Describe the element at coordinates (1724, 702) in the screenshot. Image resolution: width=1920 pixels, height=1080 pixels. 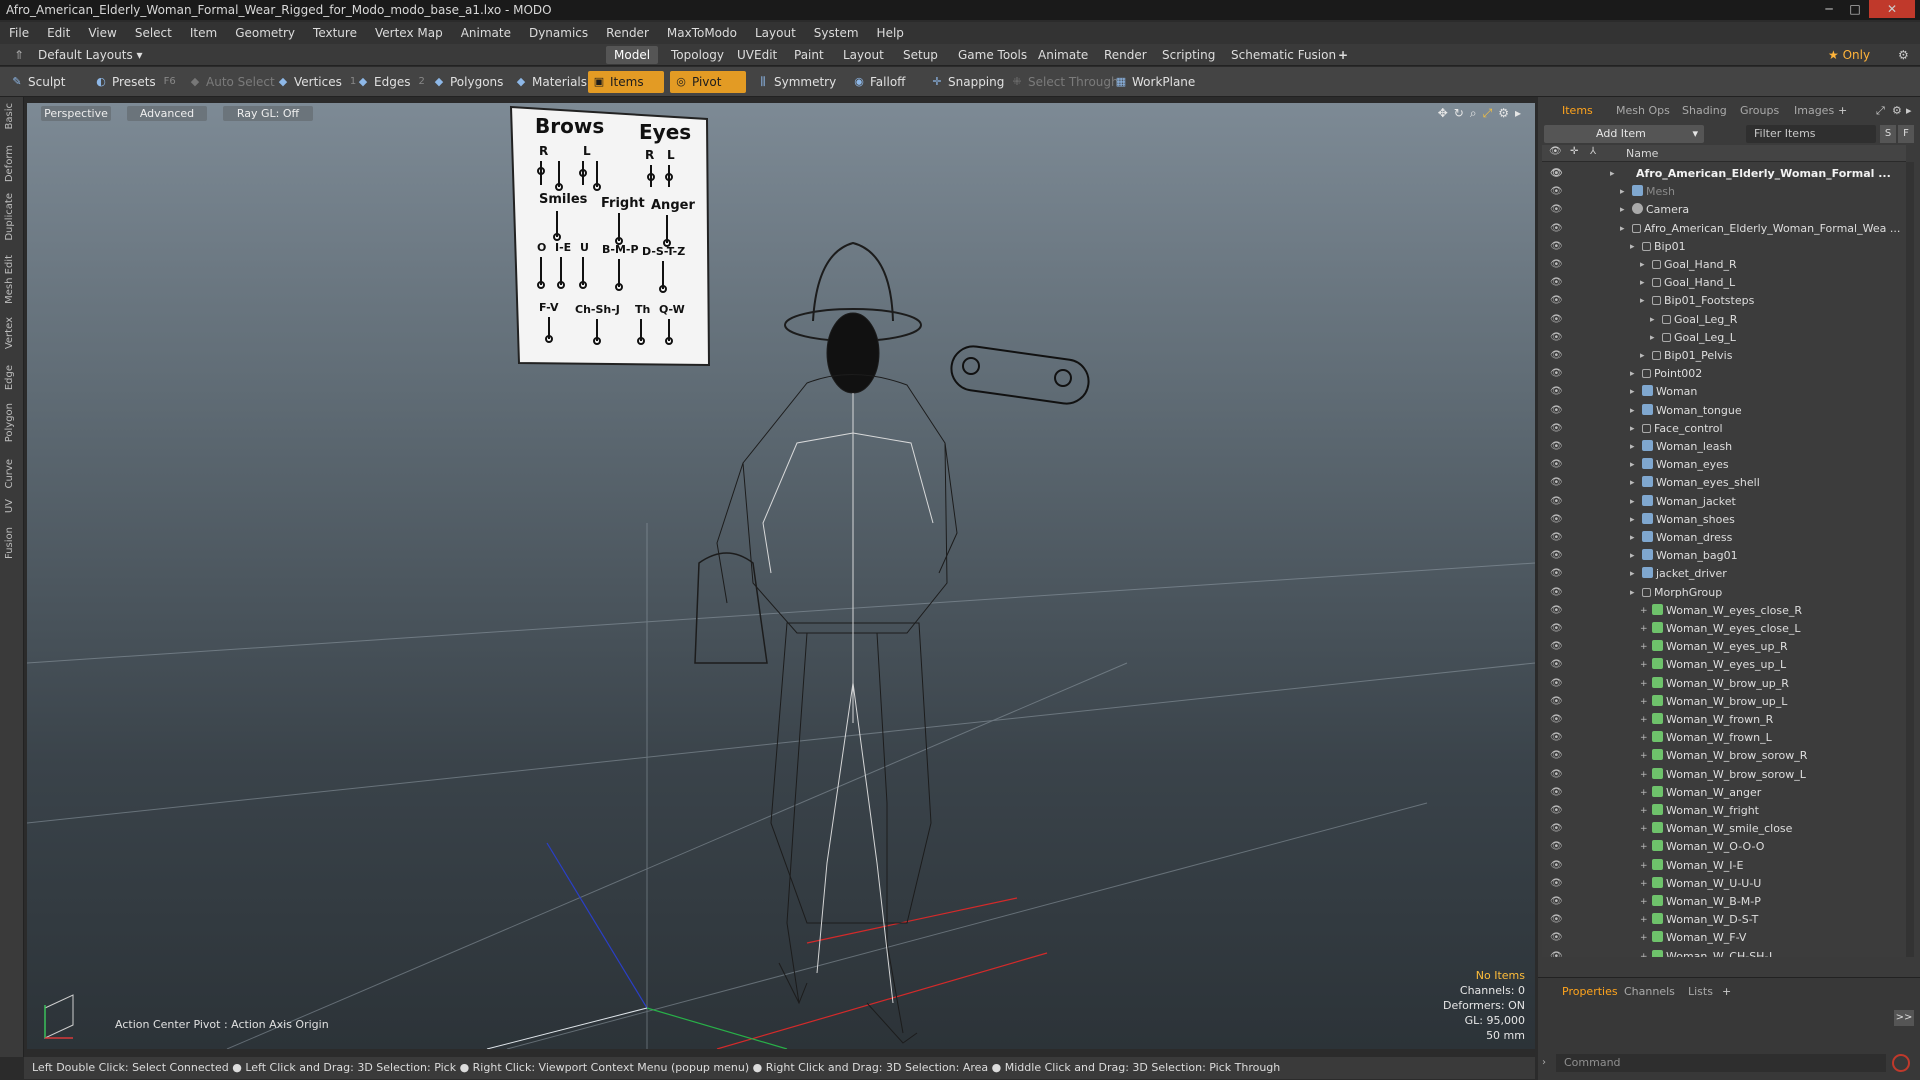
I see `list-item: 👁 + Woman_W_brow_up_L` at that location.